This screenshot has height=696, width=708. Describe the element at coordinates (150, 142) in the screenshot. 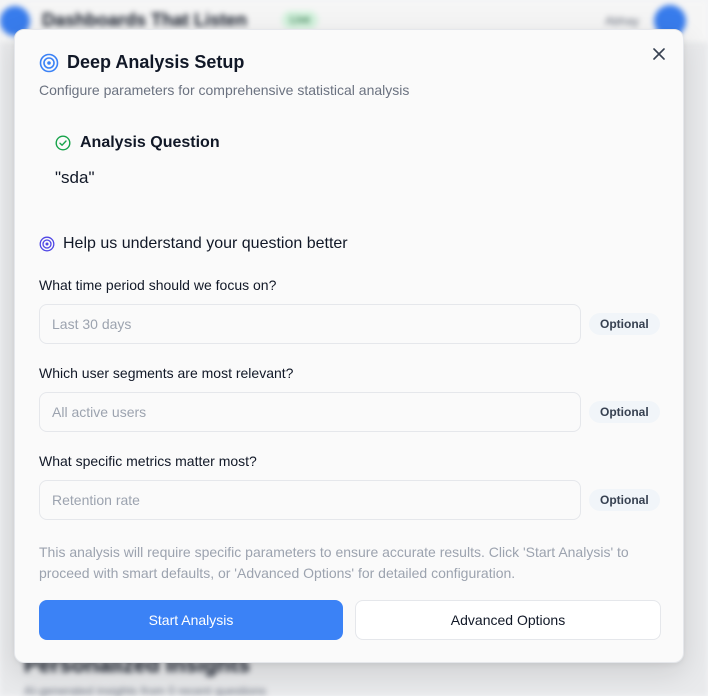

I see `analysis-question-label: Analysis Question` at that location.